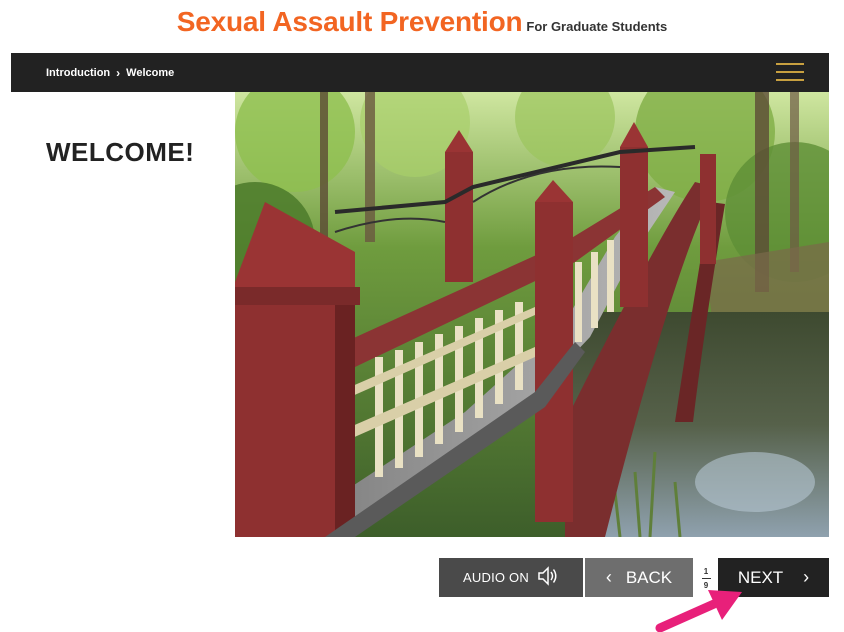 This screenshot has width=844, height=632. I want to click on next-label: NEXT, so click(760, 577).